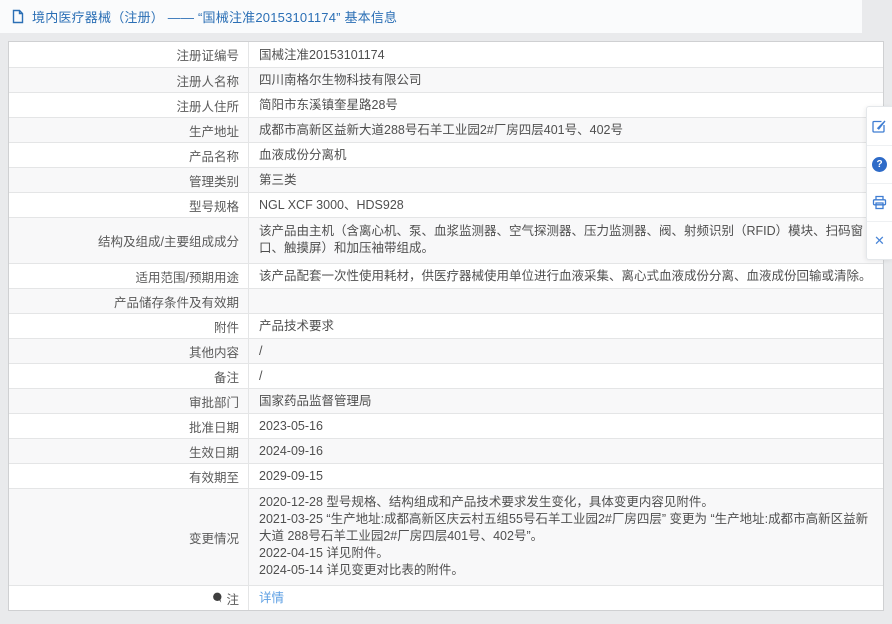 The width and height of the screenshot is (892, 624). I want to click on print-button, so click(879, 202).